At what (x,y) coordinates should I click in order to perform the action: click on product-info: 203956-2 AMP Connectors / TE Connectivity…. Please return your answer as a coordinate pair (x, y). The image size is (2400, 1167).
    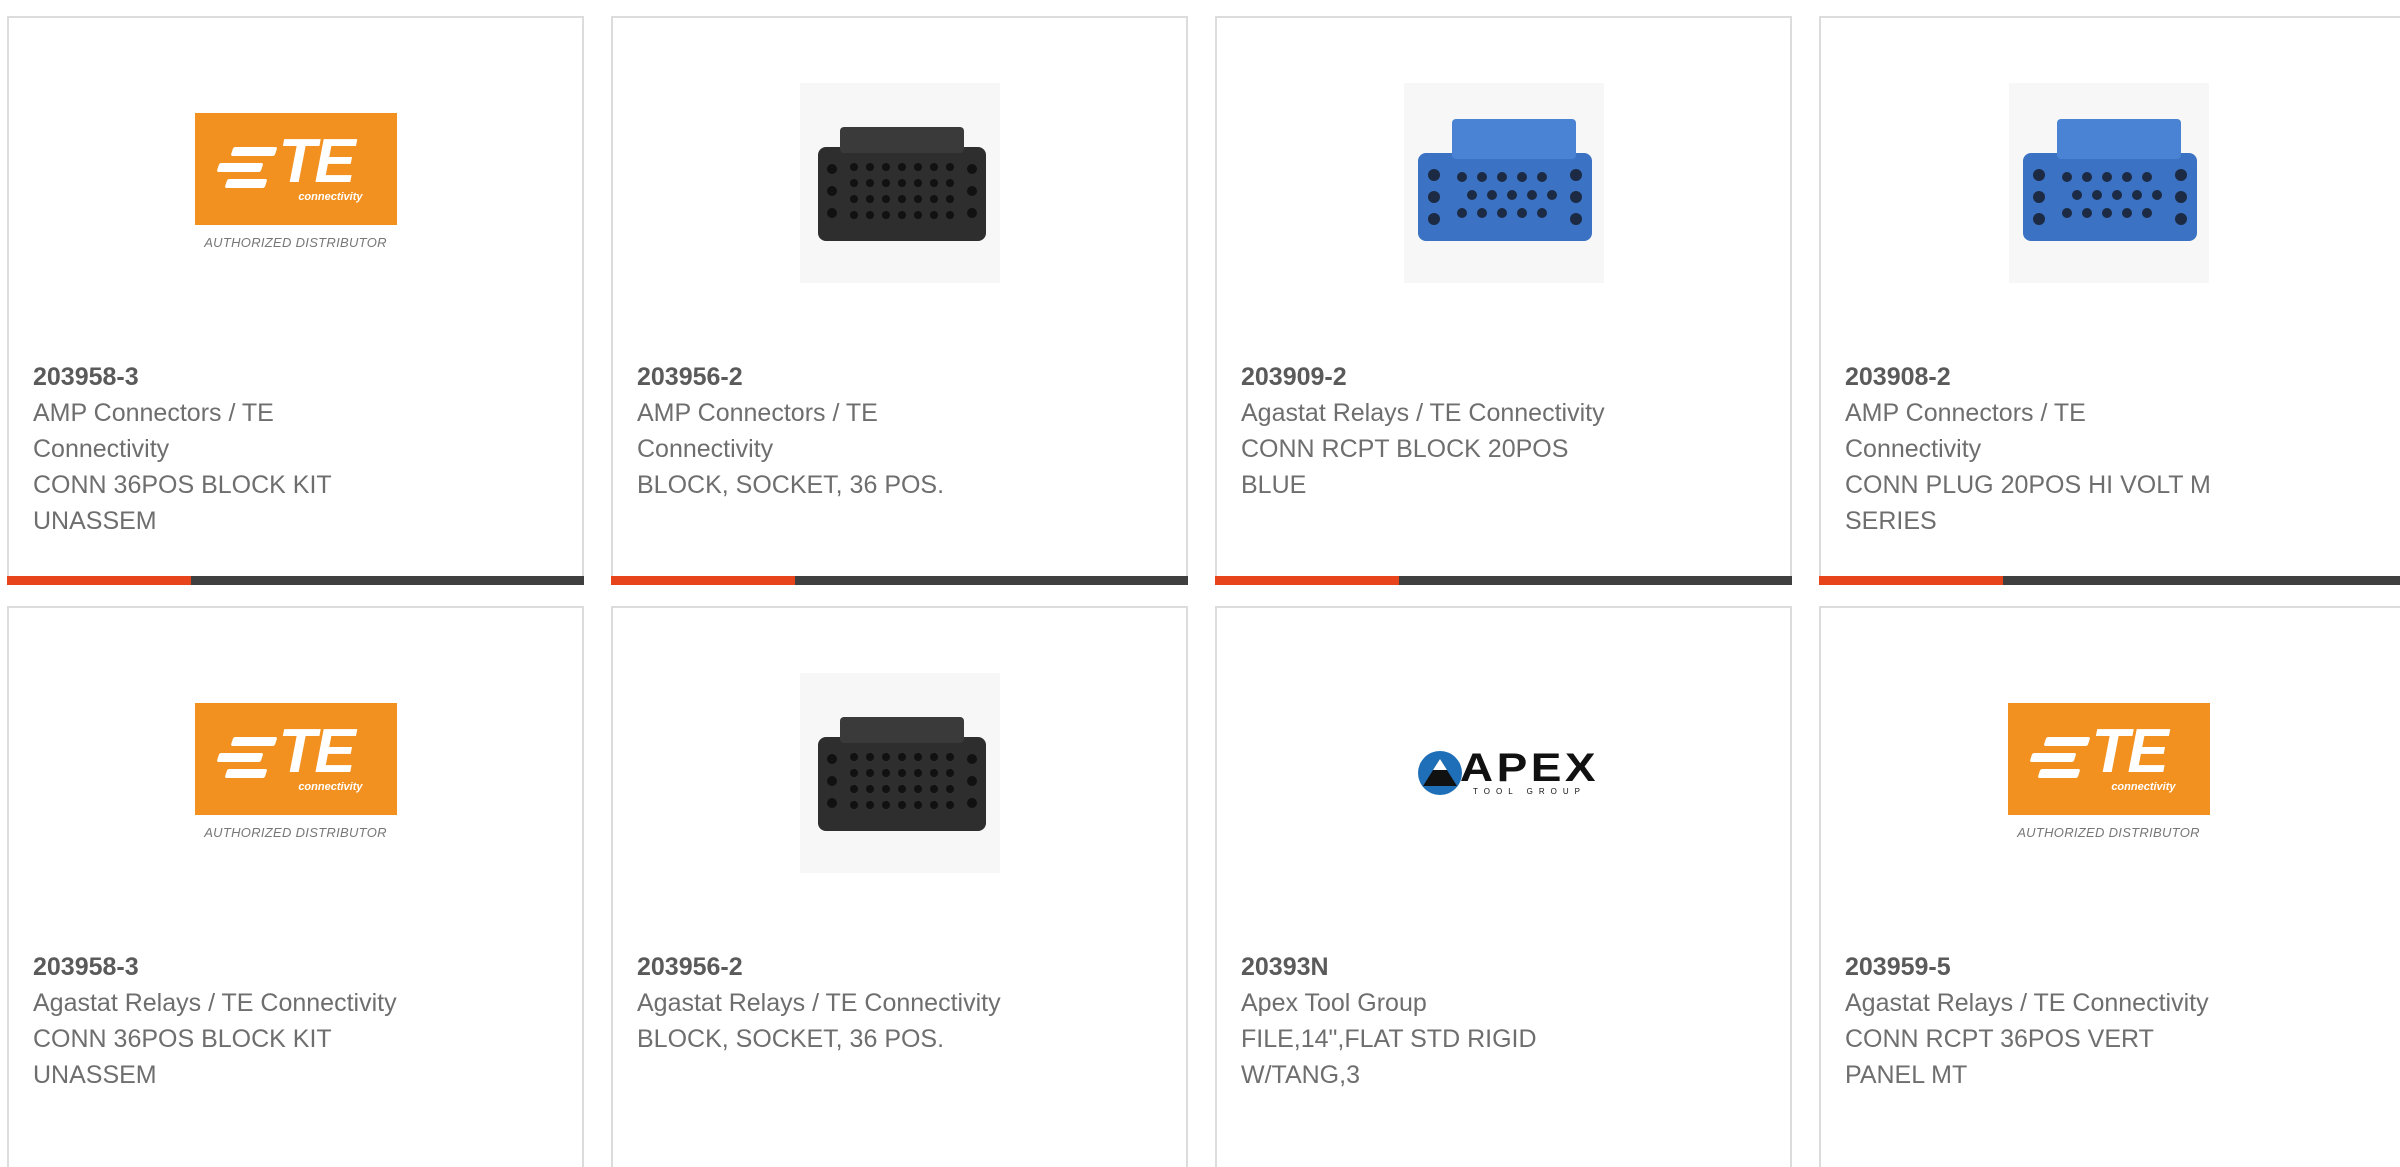
    Looking at the image, I should click on (901, 431).